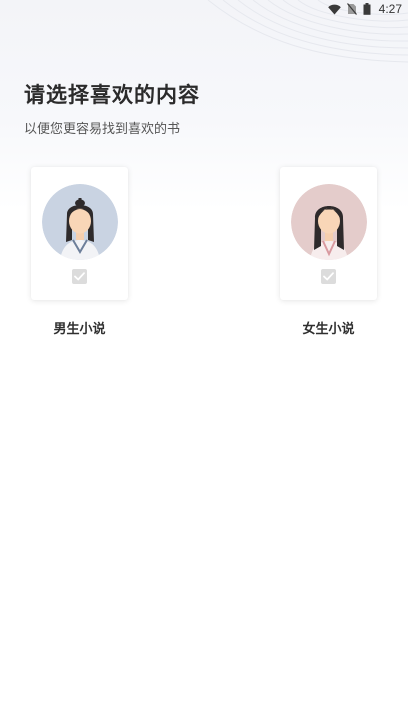 The width and height of the screenshot is (408, 727). Describe the element at coordinates (328, 327) in the screenshot. I see `category-label-female: 女生小说` at that location.